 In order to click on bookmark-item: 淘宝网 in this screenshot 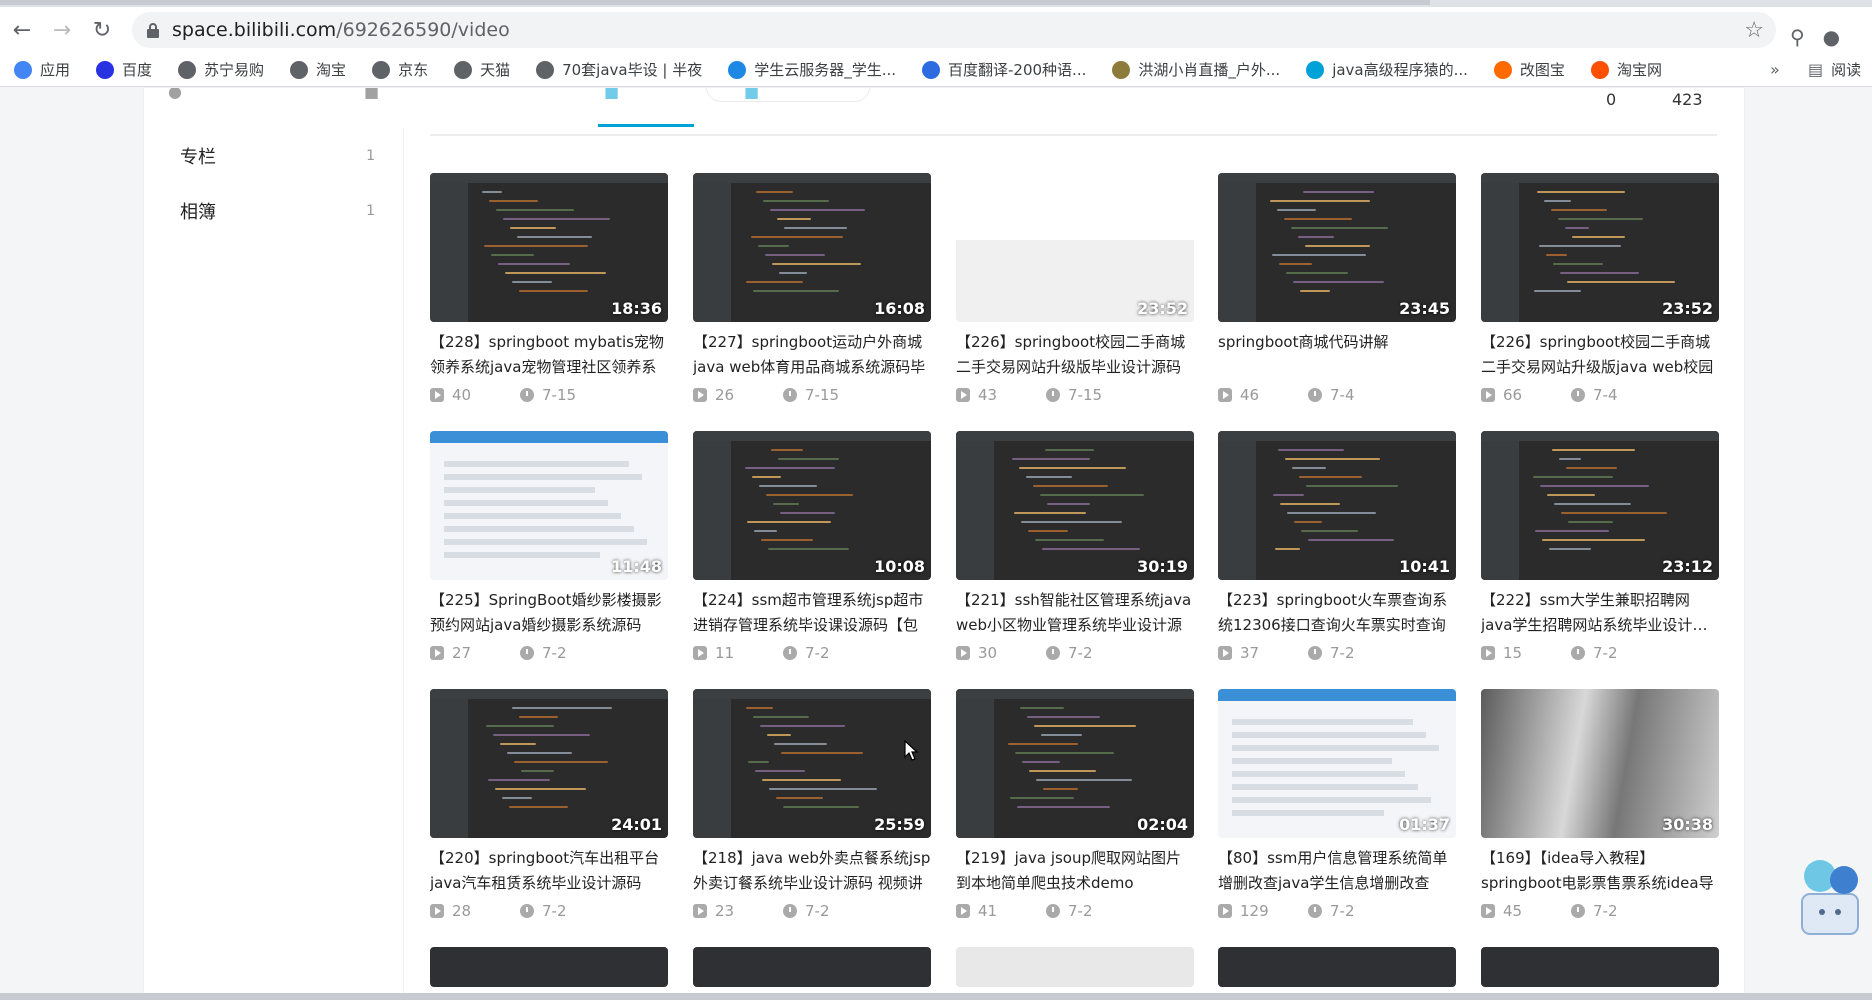, I will do `click(1626, 69)`.